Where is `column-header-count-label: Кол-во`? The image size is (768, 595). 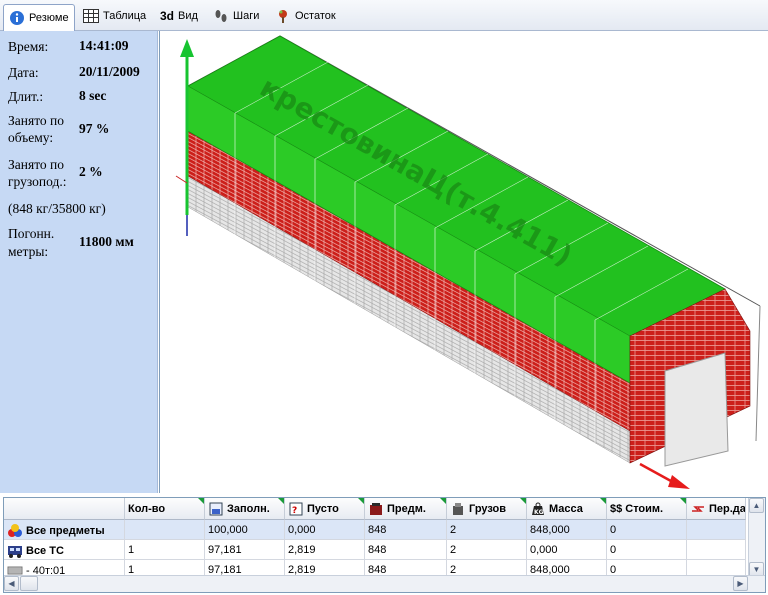 column-header-count-label: Кол-во is located at coordinates (147, 508).